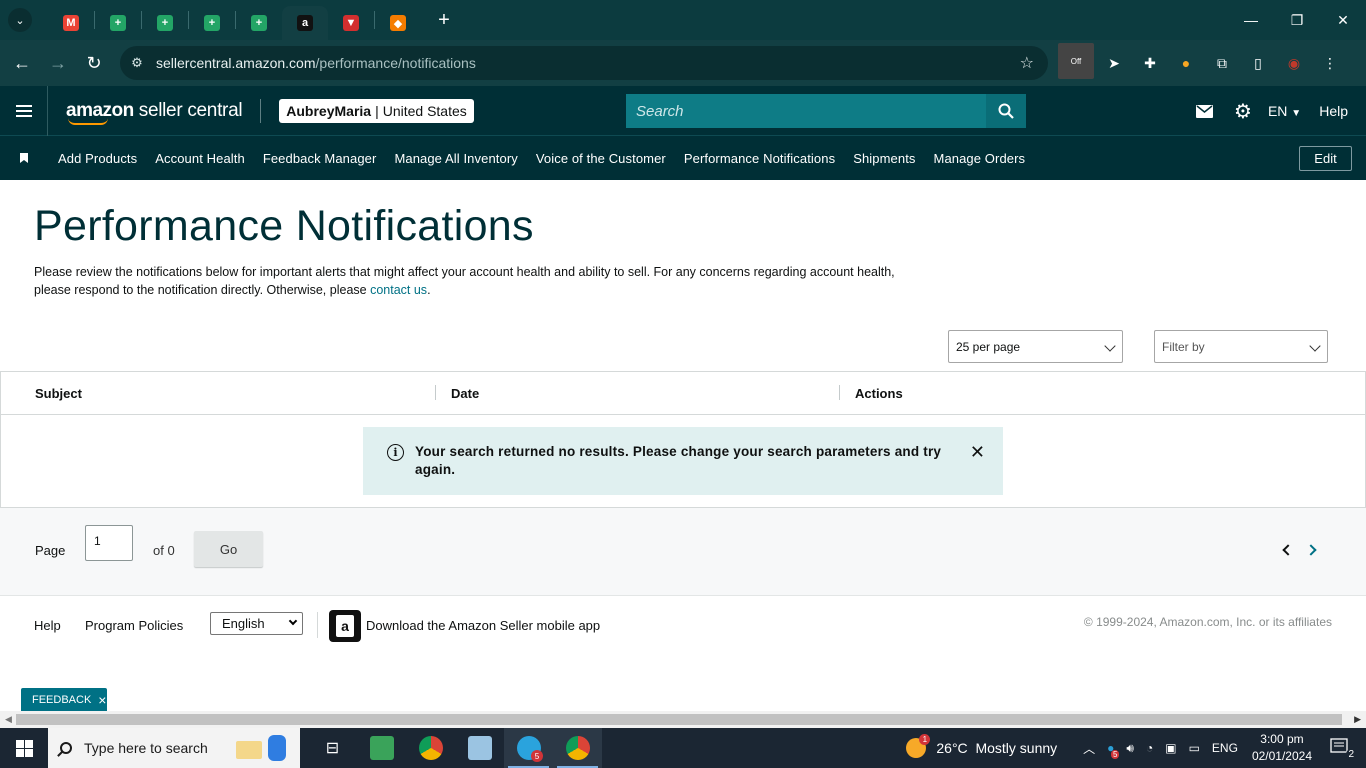 This screenshot has height=768, width=1366. What do you see at coordinates (228, 549) in the screenshot?
I see `go-button: Go` at bounding box center [228, 549].